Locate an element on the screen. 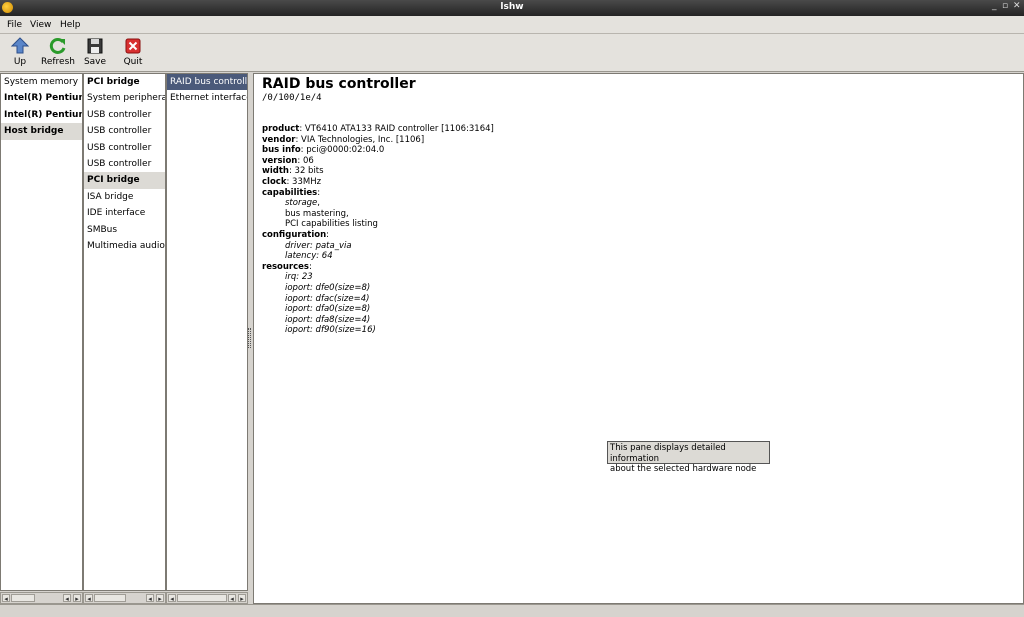 The image size is (1024, 617). list-item: System peripheral is located at coordinates (124, 98).